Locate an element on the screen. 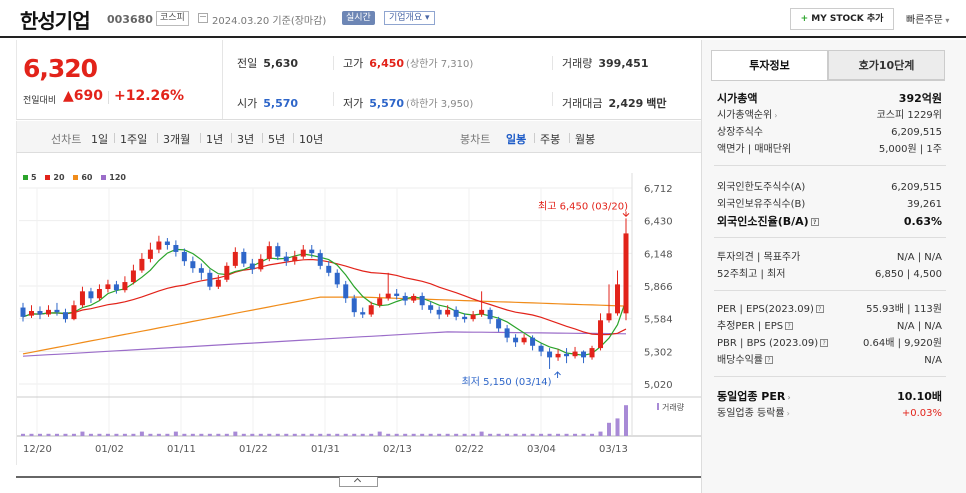  info-row: 동일업종 등락률 › +0.03% is located at coordinates (829, 414).